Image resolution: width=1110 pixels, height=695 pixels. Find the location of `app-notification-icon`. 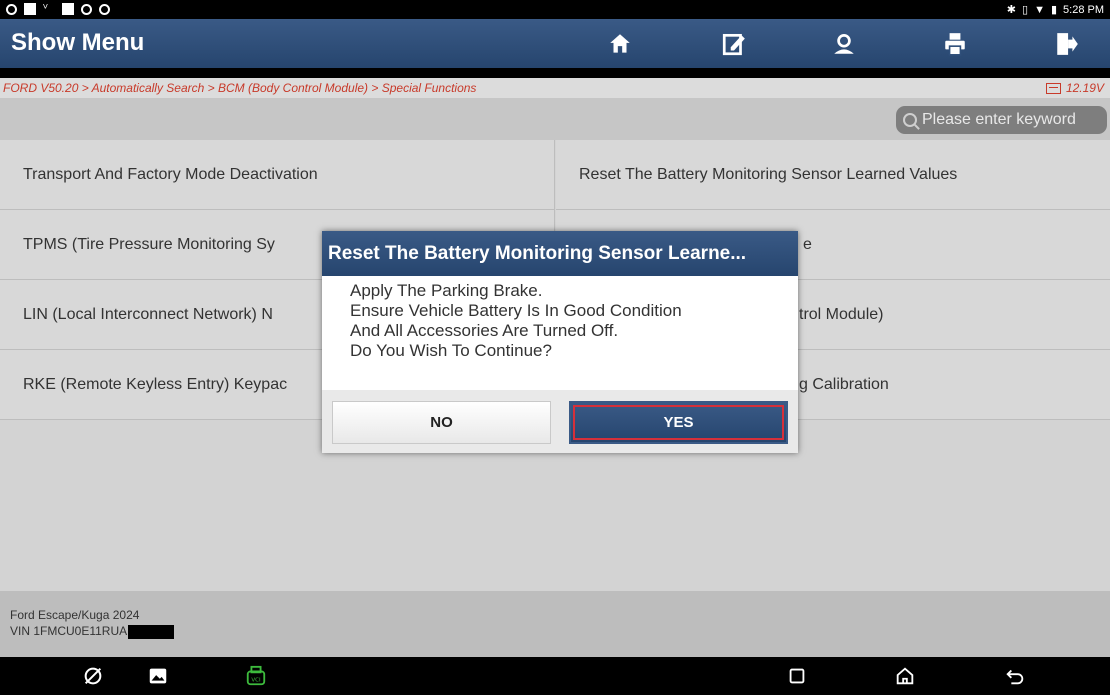

app-notification-icon is located at coordinates (11, 9).